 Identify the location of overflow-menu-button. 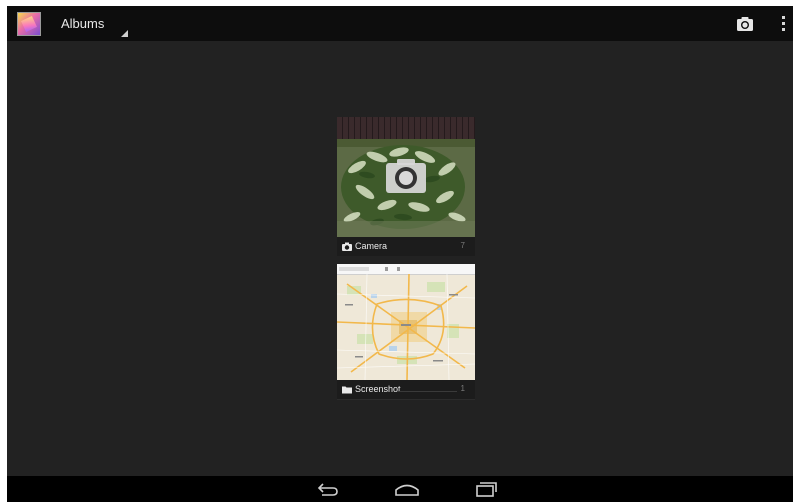
(784, 24).